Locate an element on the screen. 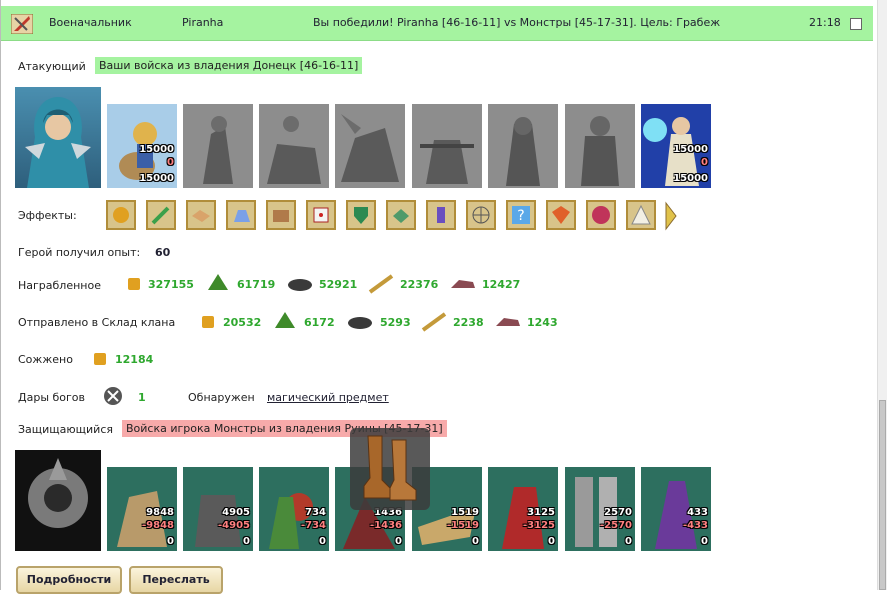  loot-wood: 61719 is located at coordinates (246, 283).